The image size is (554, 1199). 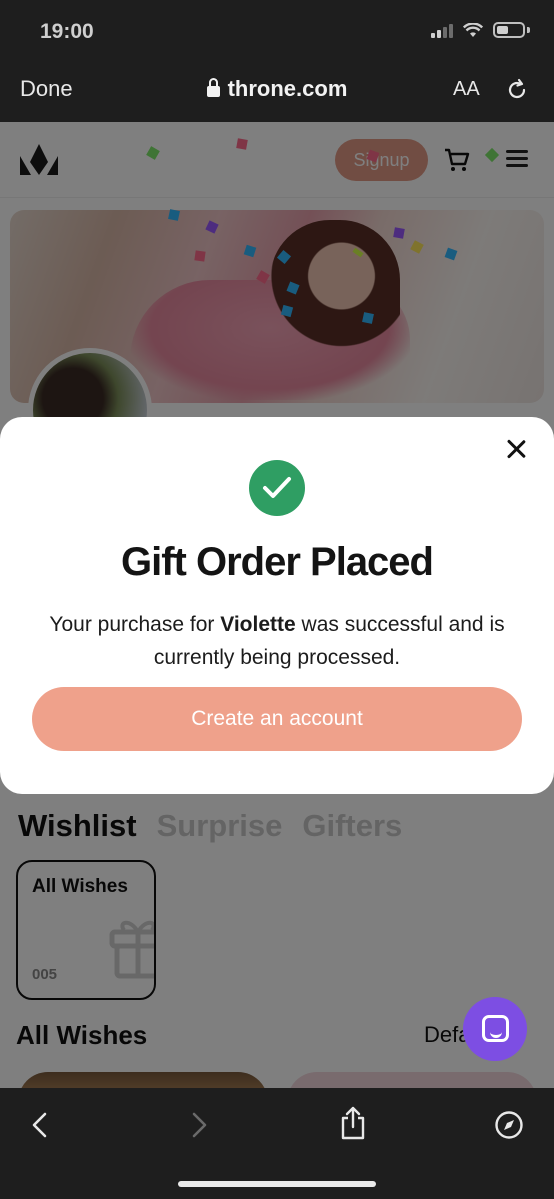 I want to click on home-indicator, so click(x=277, y=1184).